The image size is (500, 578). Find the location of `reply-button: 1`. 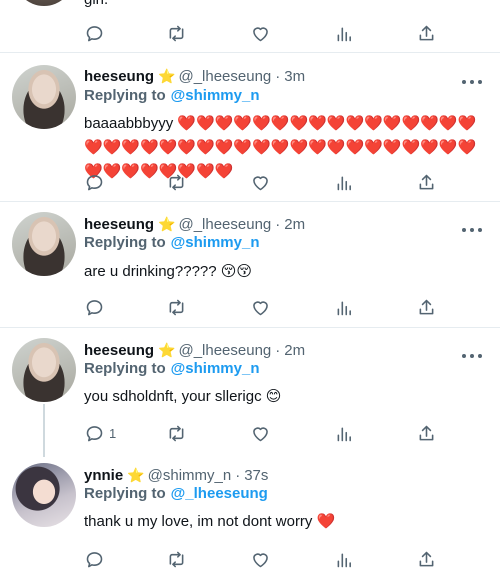

reply-button: 1 is located at coordinates (100, 433).